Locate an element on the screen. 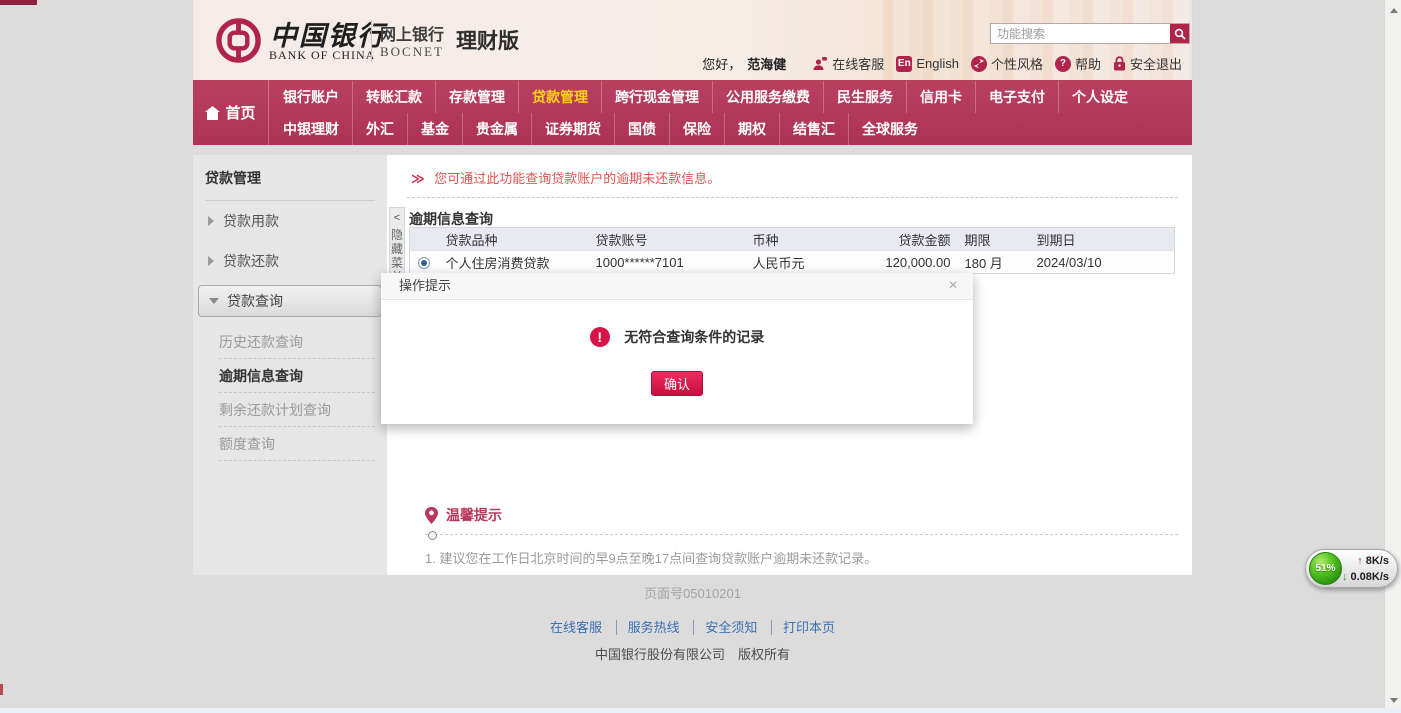 The width and height of the screenshot is (1401, 713). cell-product: 个人住房消费贷款 is located at coordinates (512, 262).